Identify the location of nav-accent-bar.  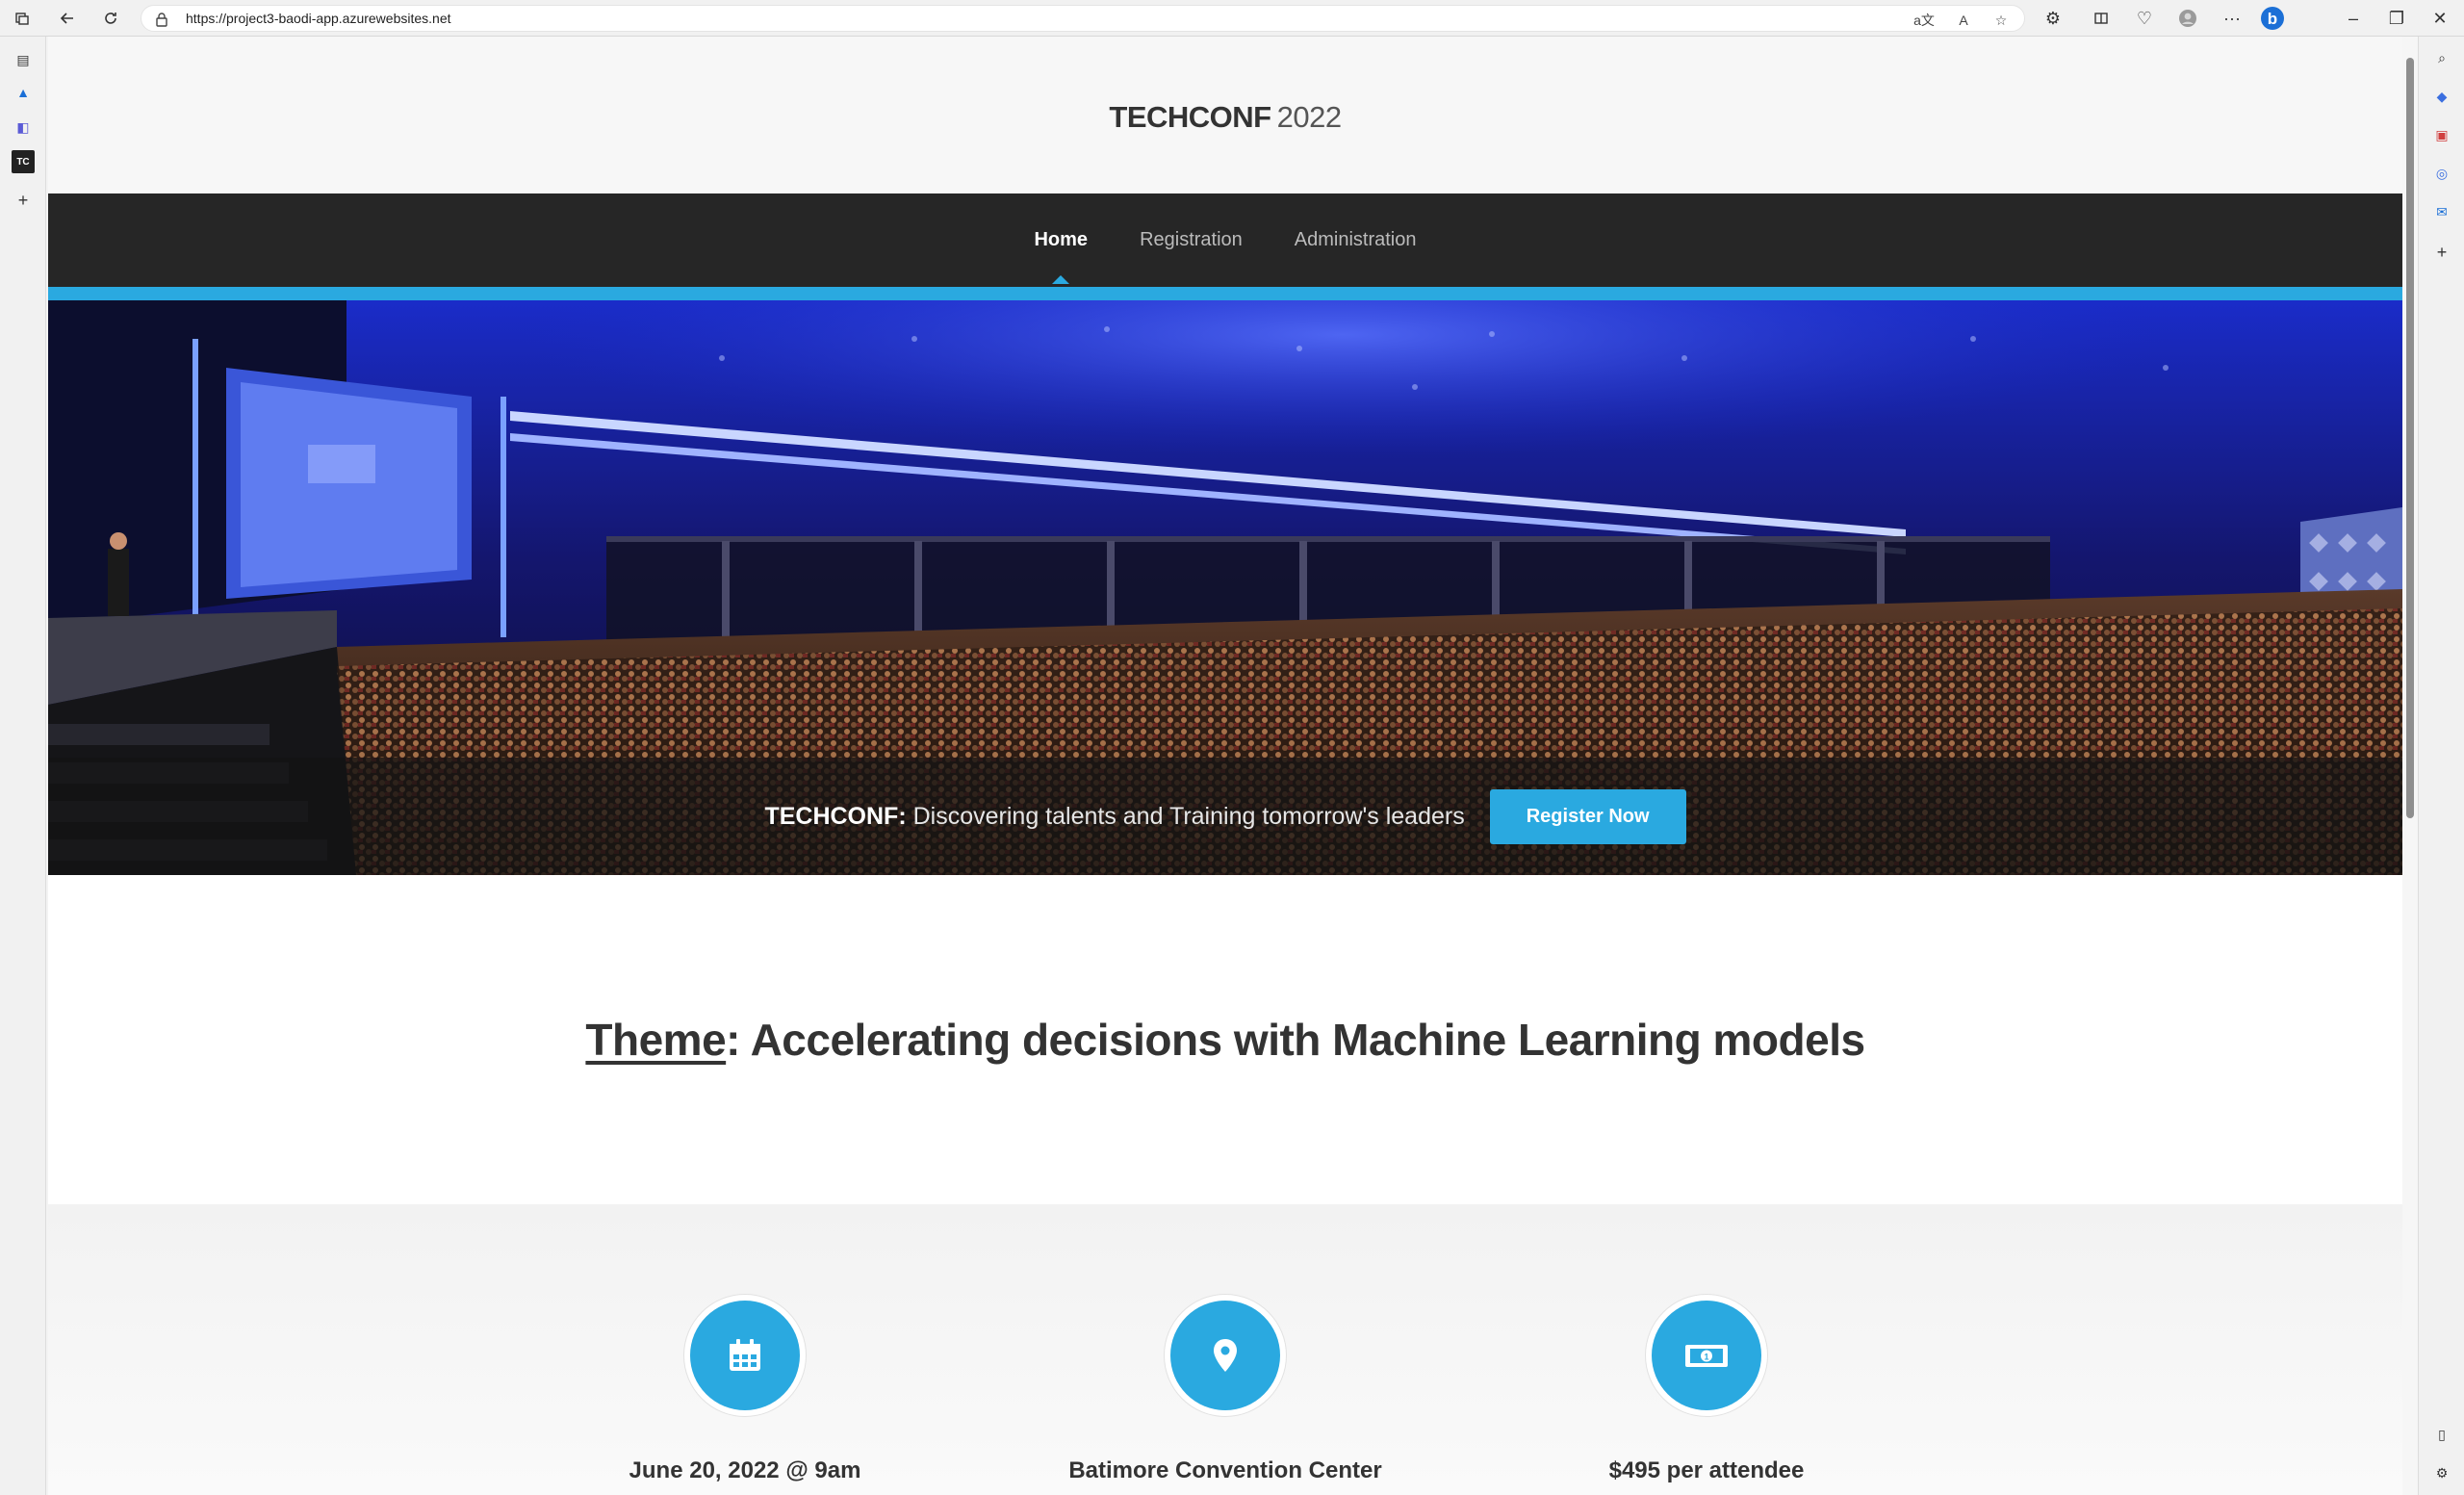
(1225, 293).